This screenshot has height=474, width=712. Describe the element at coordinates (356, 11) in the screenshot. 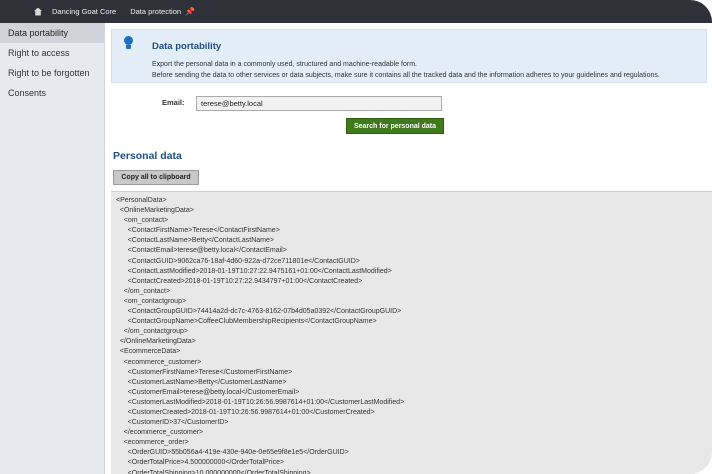

I see `top-bar: Dancing Goat Core Data protection 📌` at that location.